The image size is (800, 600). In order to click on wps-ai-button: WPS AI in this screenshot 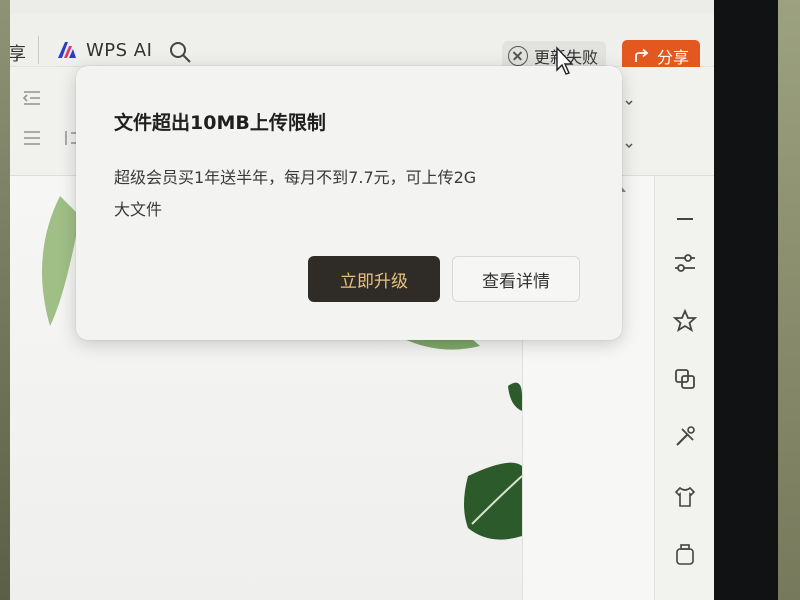, I will do `click(104, 50)`.